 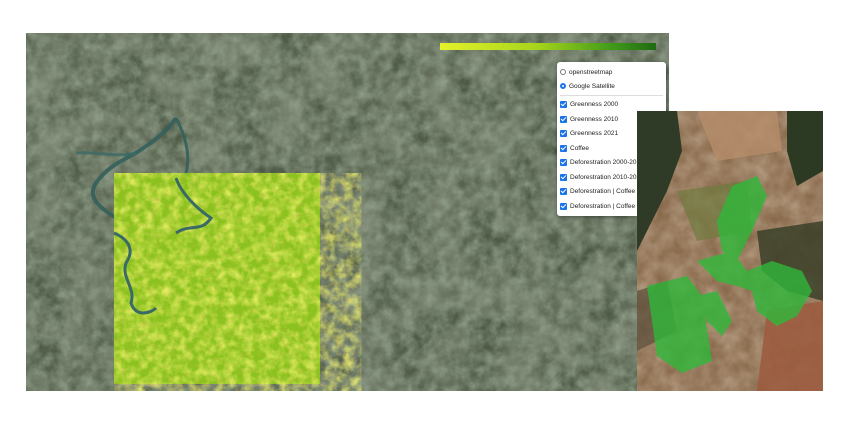 What do you see at coordinates (594, 133) in the screenshot?
I see `overlay-label: Greenness 2021` at bounding box center [594, 133].